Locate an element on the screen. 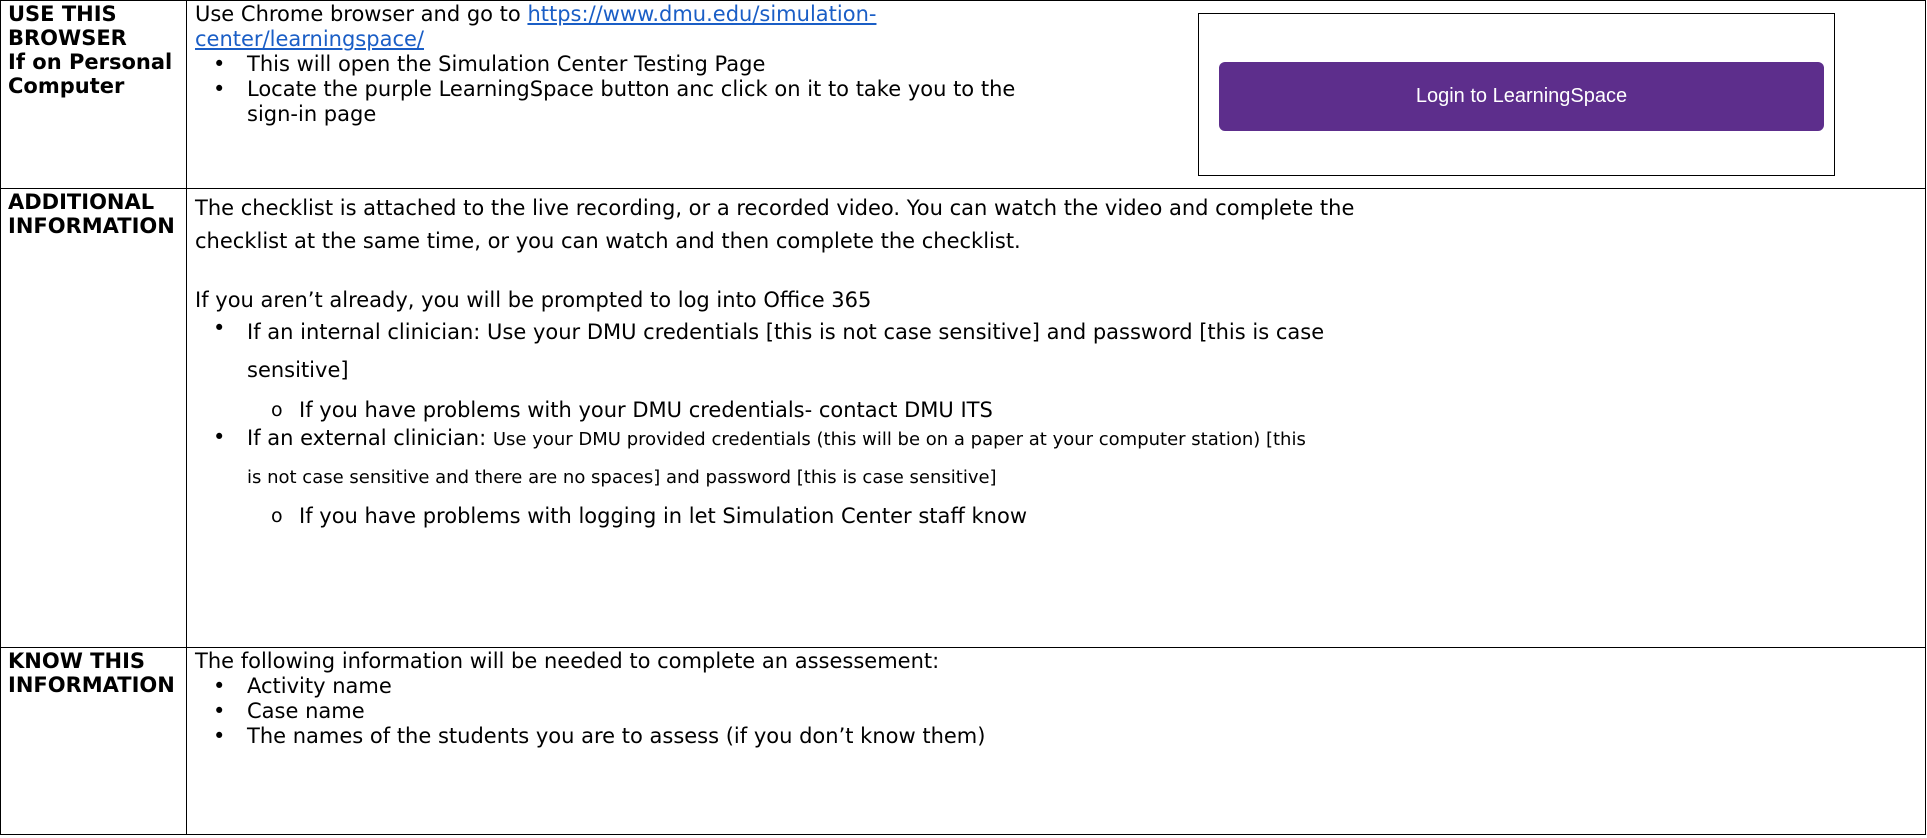 This screenshot has width=1927, height=838. login-screenshot-frame: Login to LearningSpace is located at coordinates (1516, 94).